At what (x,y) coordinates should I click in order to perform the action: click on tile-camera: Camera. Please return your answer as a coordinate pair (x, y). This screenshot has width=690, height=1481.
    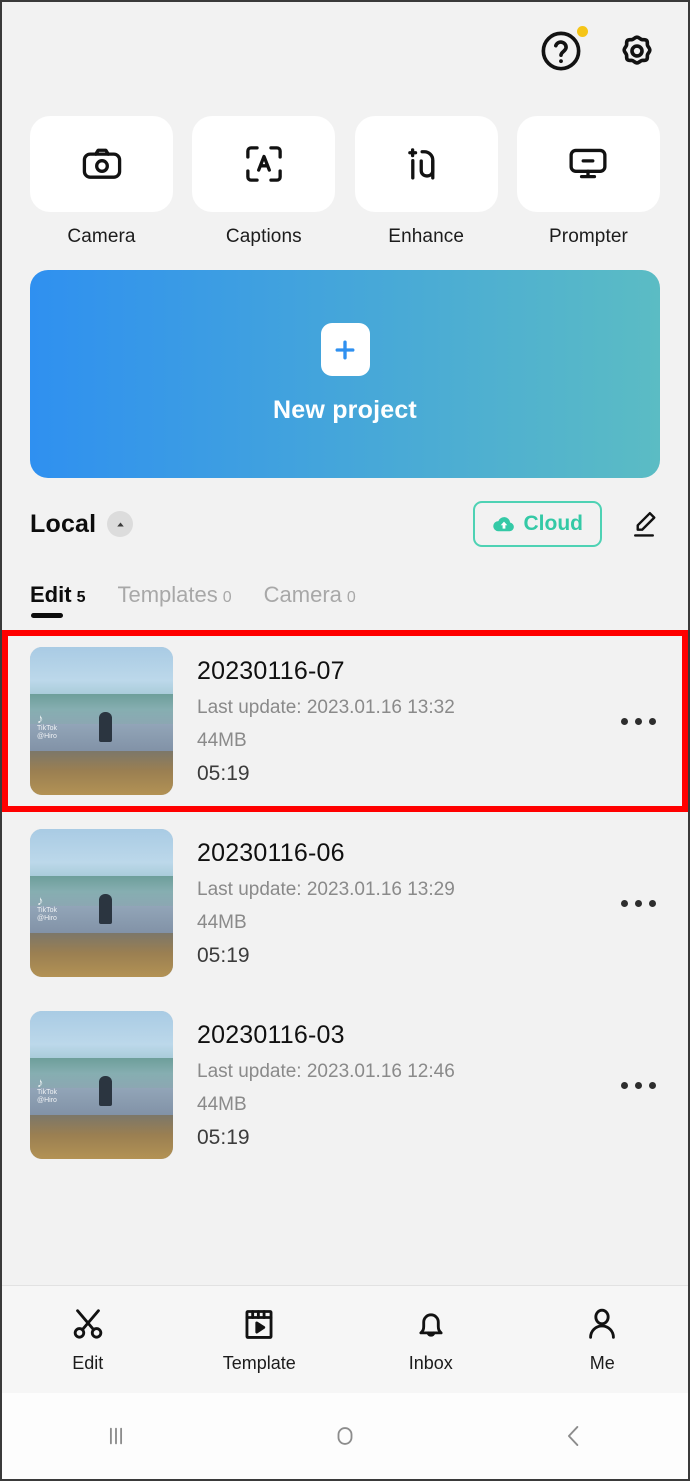
    Looking at the image, I should click on (101, 182).